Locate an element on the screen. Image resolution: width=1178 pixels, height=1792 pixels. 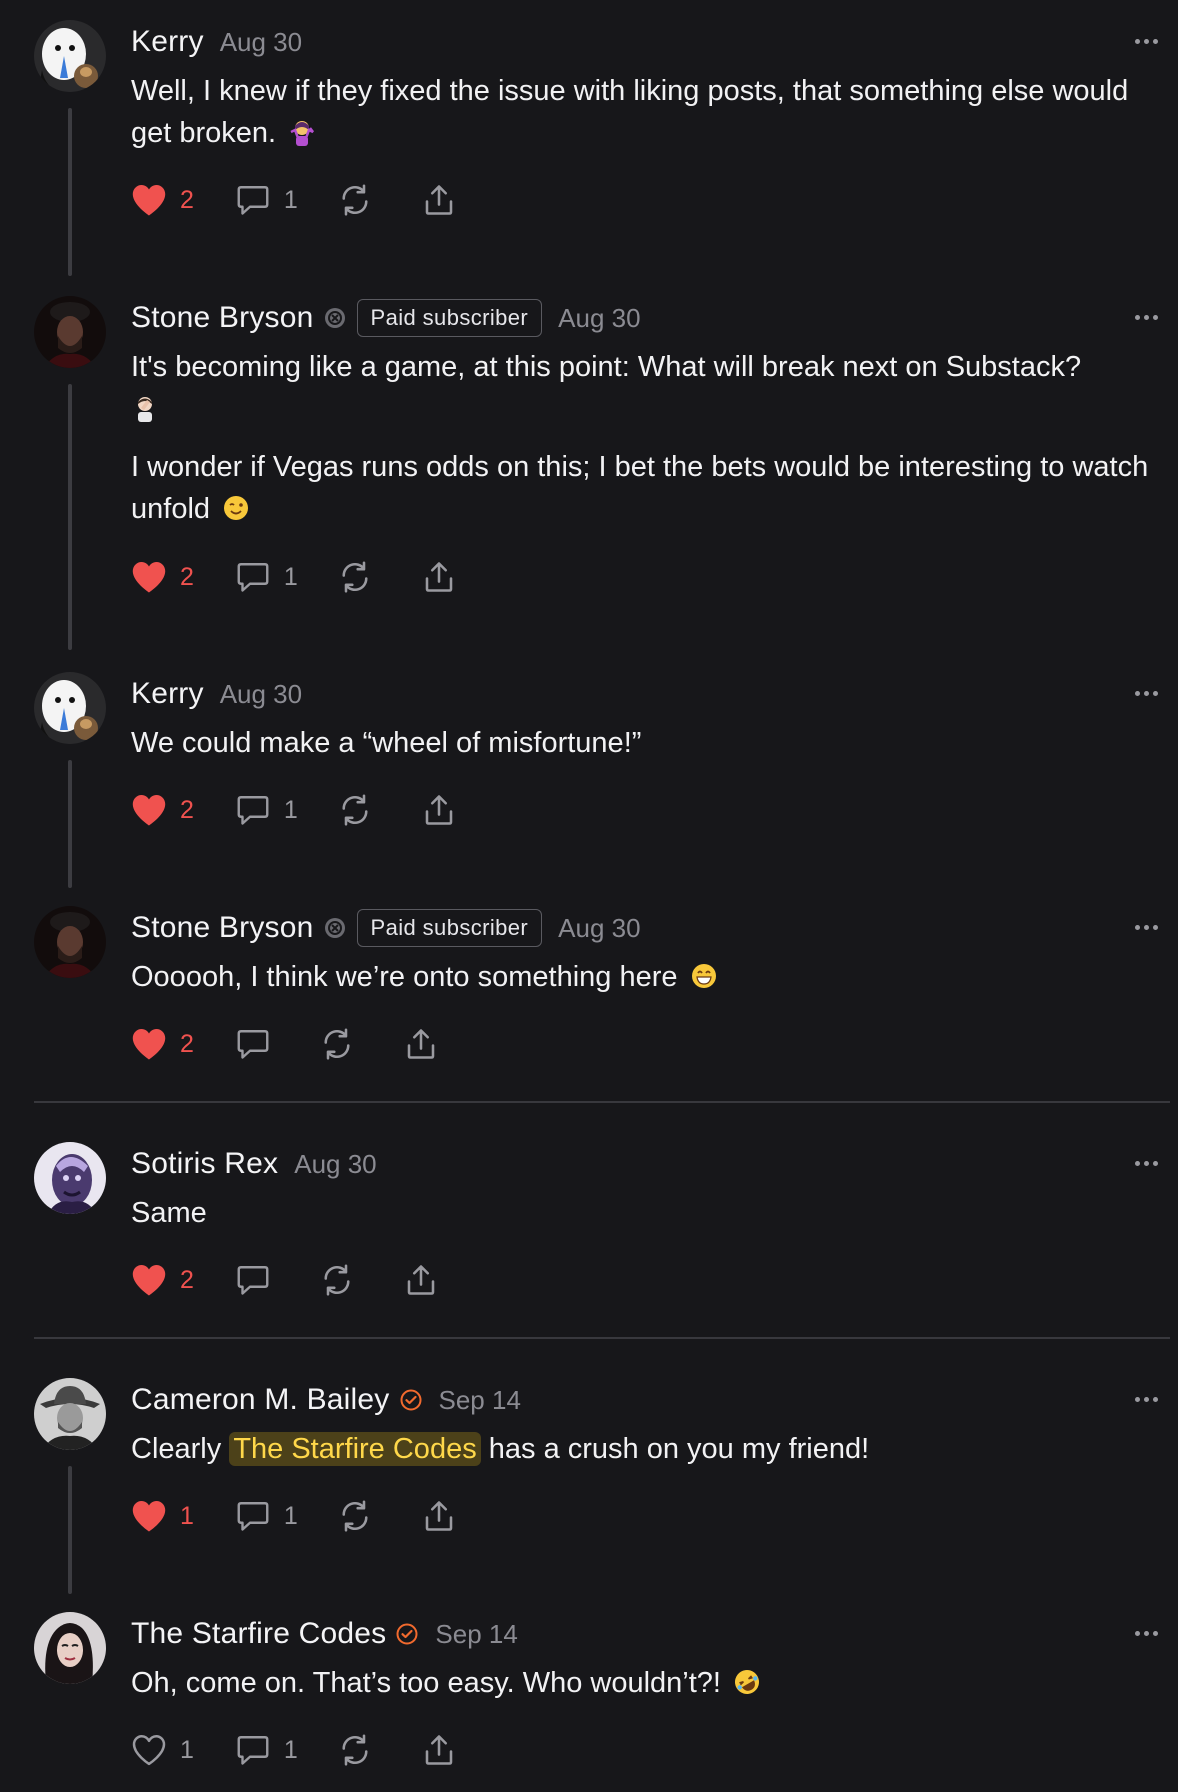
author-name: The Starfire Codes is located at coordinates (258, 1634).